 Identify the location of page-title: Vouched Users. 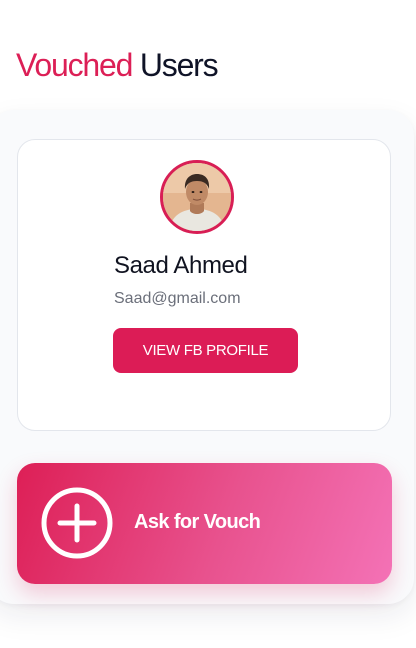
(117, 65).